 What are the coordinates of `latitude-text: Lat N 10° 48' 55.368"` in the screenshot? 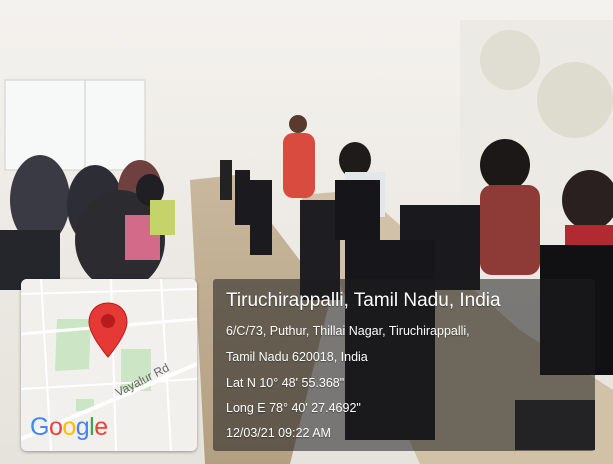 It's located at (285, 383).